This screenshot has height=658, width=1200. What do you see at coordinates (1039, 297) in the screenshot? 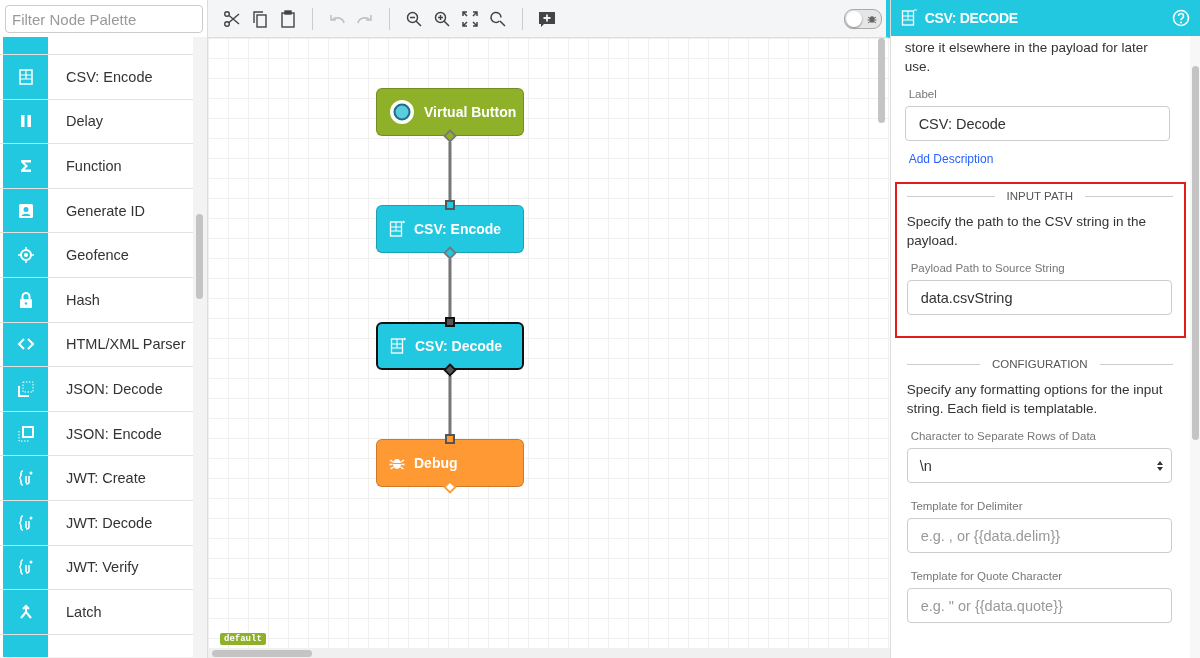
I see `input-field: data.csvString` at bounding box center [1039, 297].